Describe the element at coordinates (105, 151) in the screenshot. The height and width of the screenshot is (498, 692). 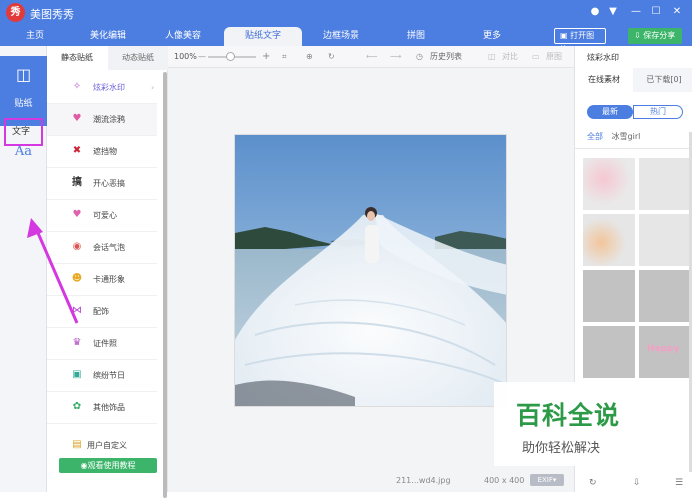
I see `category-label: 遮挡物` at that location.